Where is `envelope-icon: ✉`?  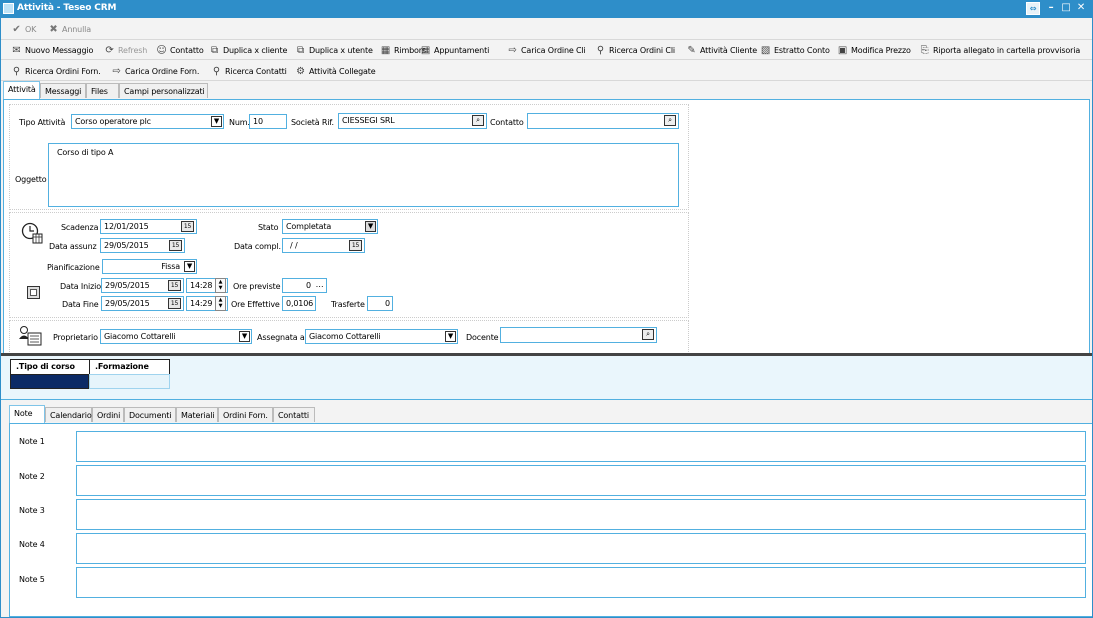
envelope-icon: ✉ is located at coordinates (16, 50).